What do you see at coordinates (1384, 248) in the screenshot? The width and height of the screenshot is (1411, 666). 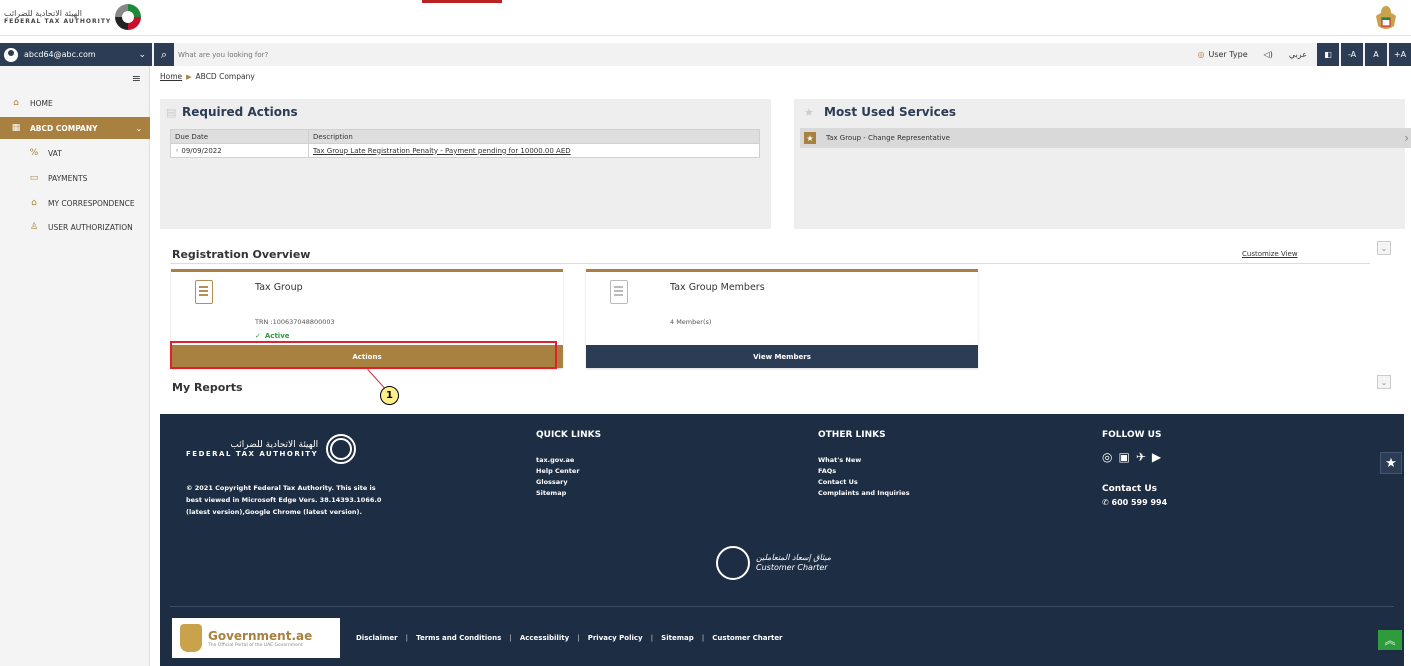 I see `collapse-registration-button: ⌄` at bounding box center [1384, 248].